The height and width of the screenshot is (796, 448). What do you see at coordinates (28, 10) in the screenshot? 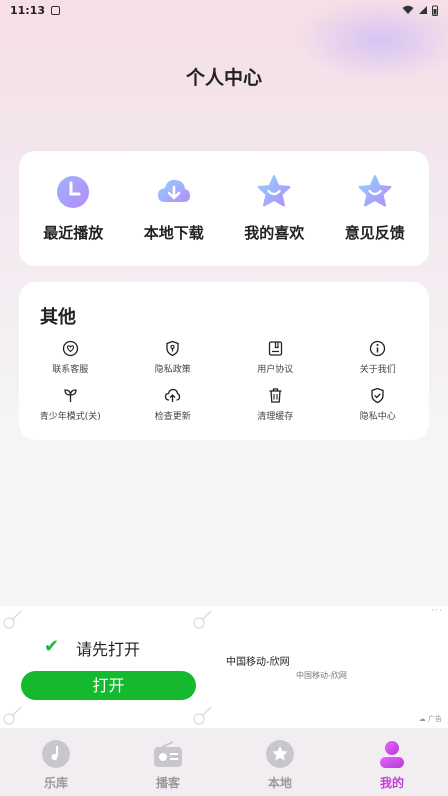
I see `status-time: 11:13` at bounding box center [28, 10].